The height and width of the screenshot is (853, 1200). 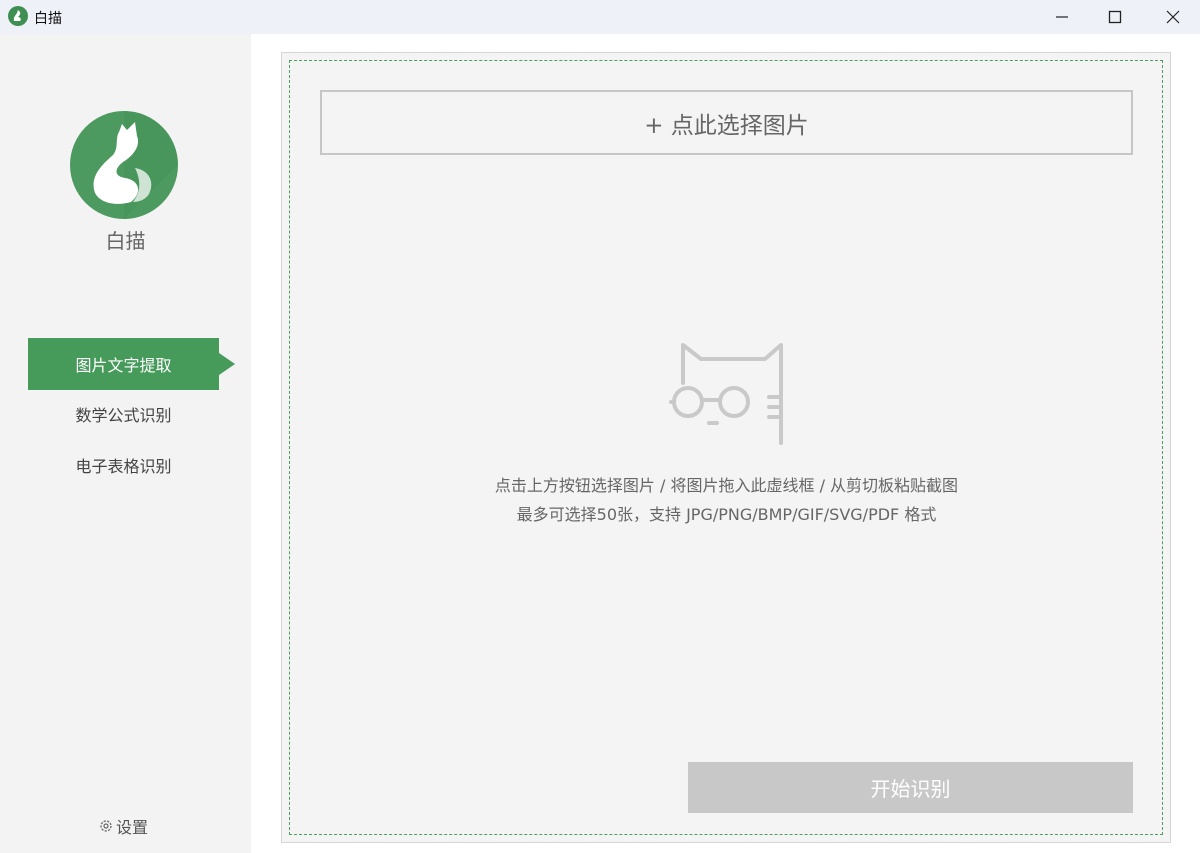 What do you see at coordinates (123, 365) in the screenshot?
I see `nav-item-label: 图片文字提取` at bounding box center [123, 365].